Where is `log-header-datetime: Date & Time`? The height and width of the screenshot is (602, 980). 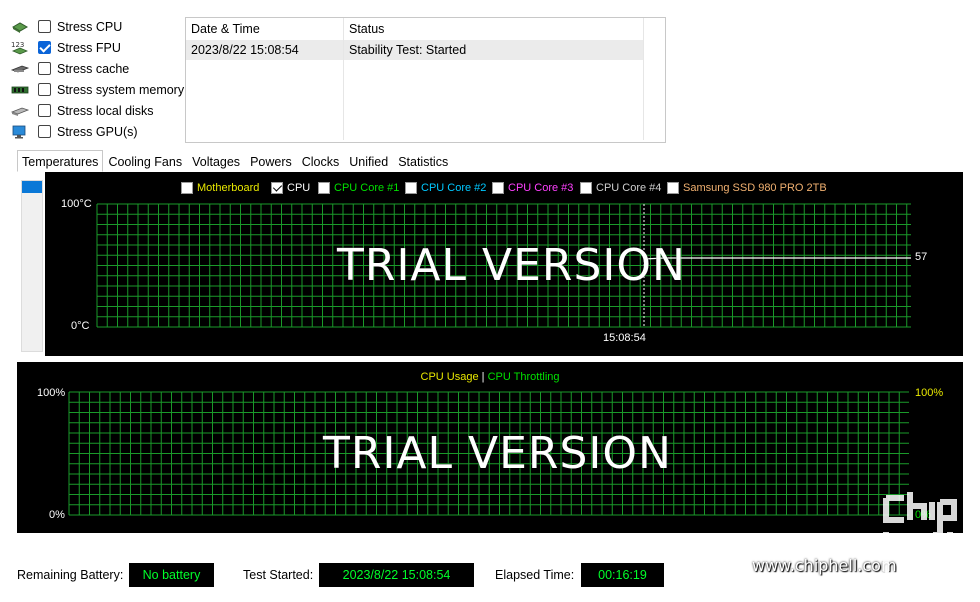
log-header-datetime: Date & Time is located at coordinates (265, 29).